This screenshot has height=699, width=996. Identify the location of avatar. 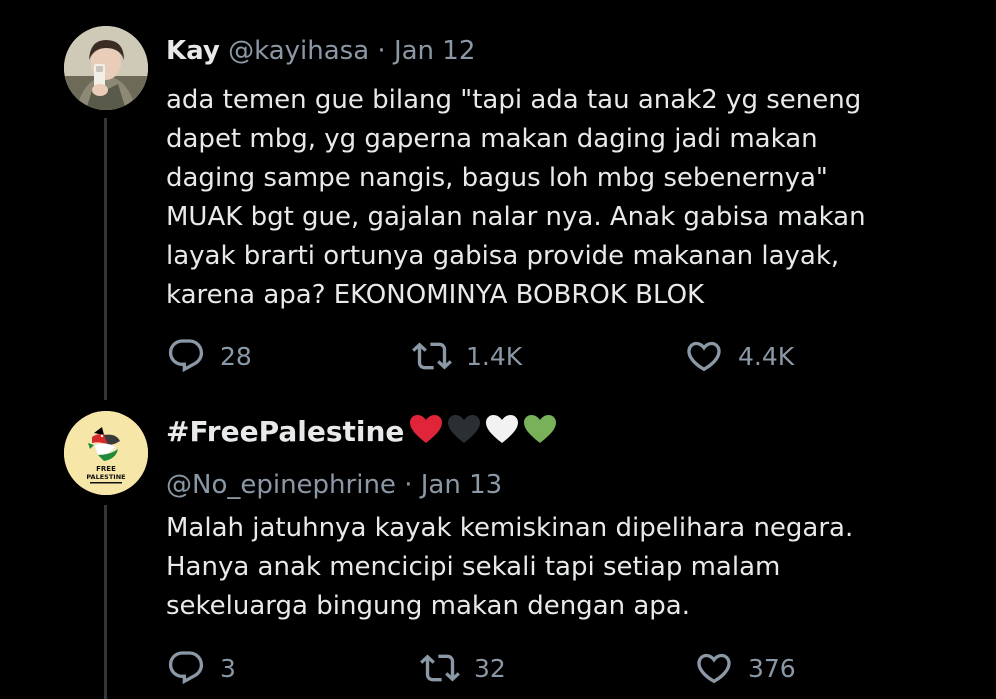
(106, 68).